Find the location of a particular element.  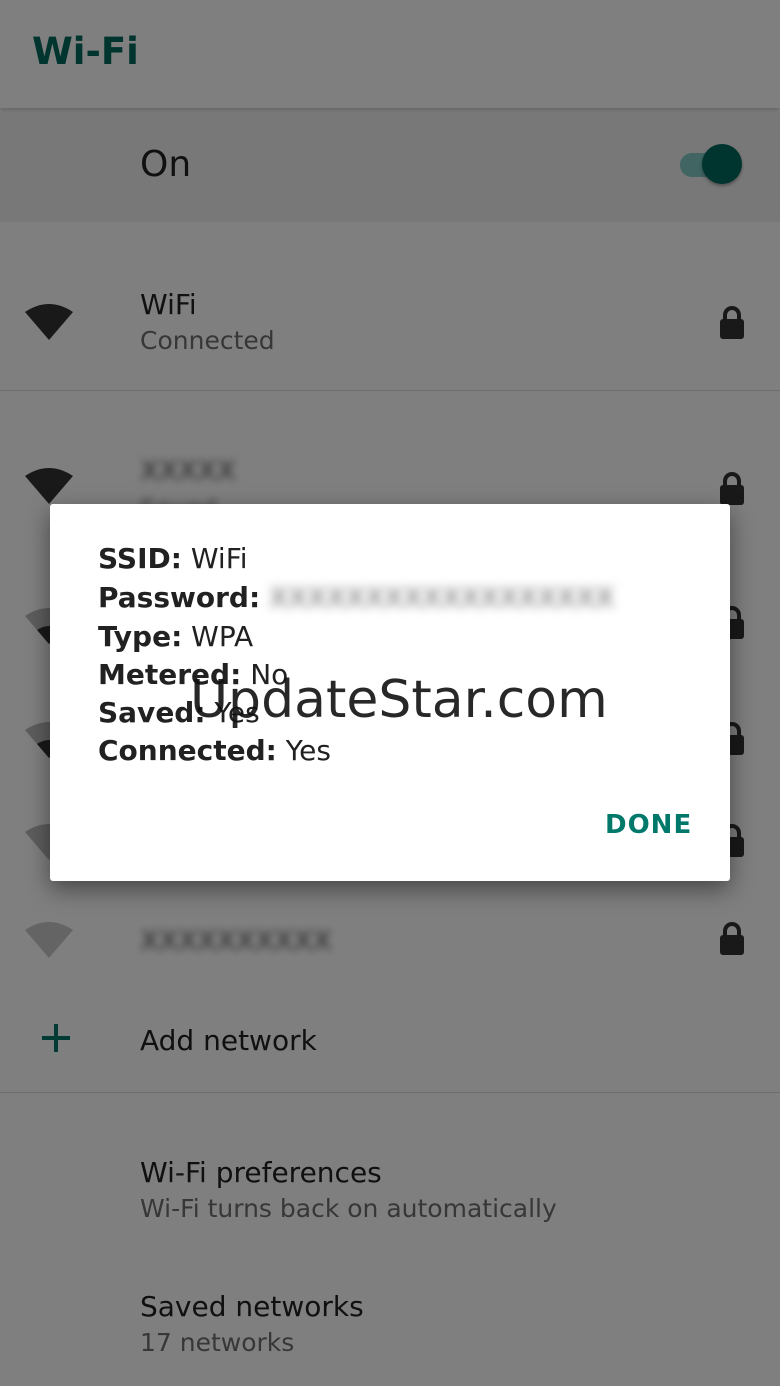

dialog-ssid-line: SSID: WiFi is located at coordinates (173, 558).